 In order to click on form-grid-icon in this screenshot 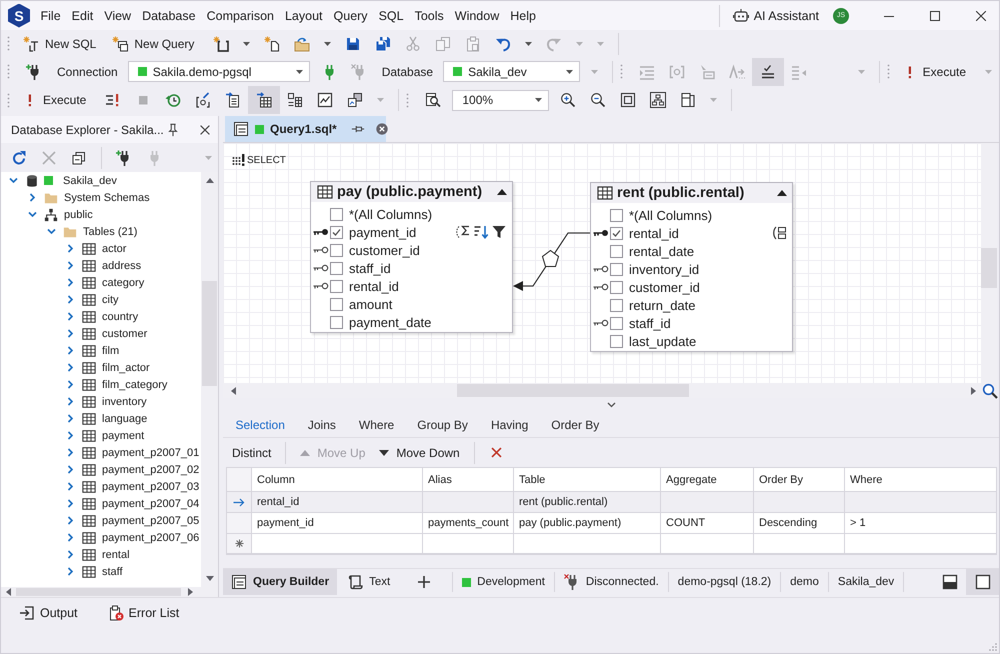, I will do `click(295, 100)`.